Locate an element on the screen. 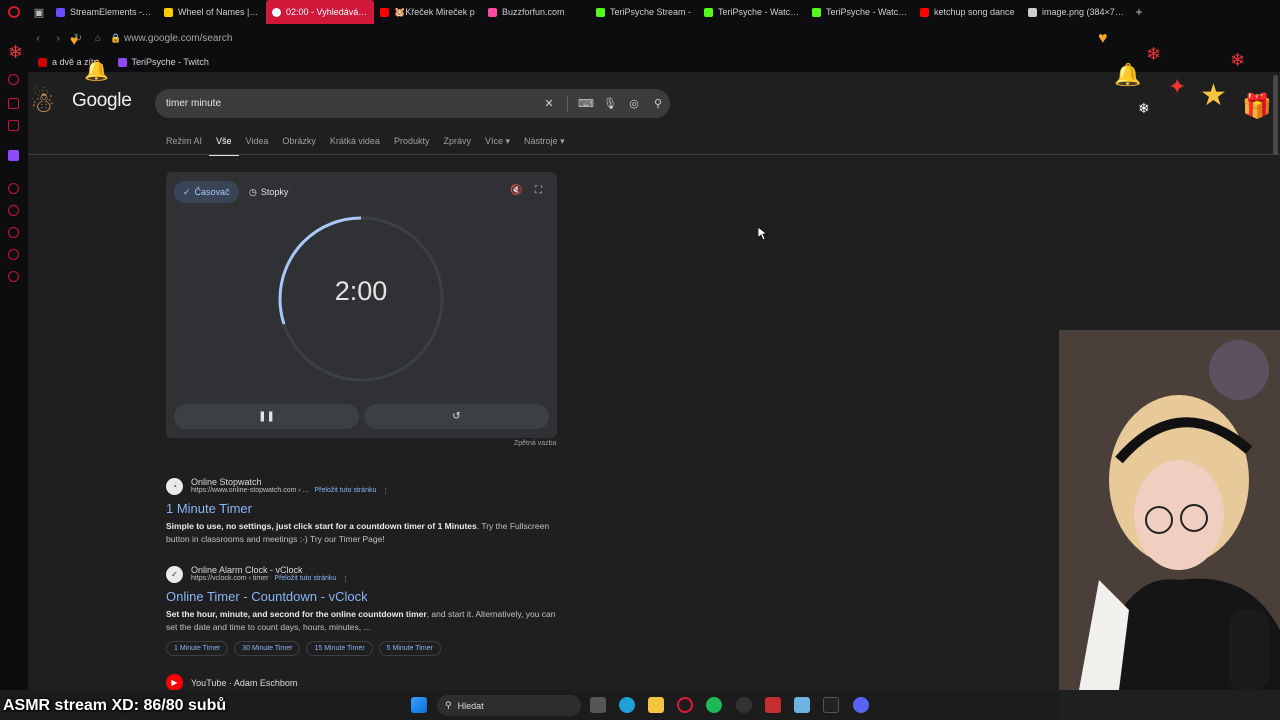  tab-all: Vše is located at coordinates (224, 144).